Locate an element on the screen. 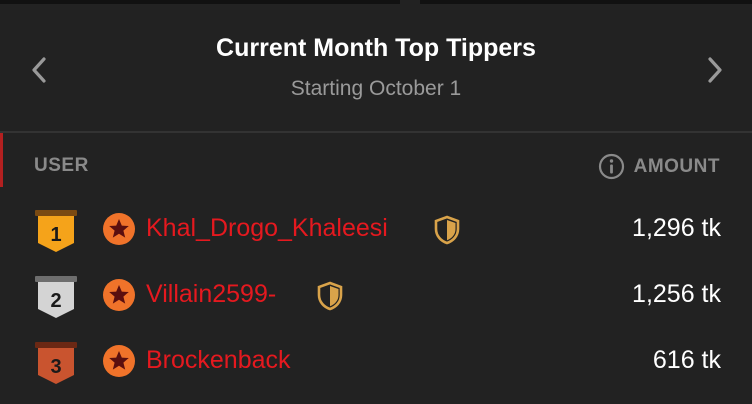 This screenshot has width=752, height=404. divider is located at coordinates (376, 132).